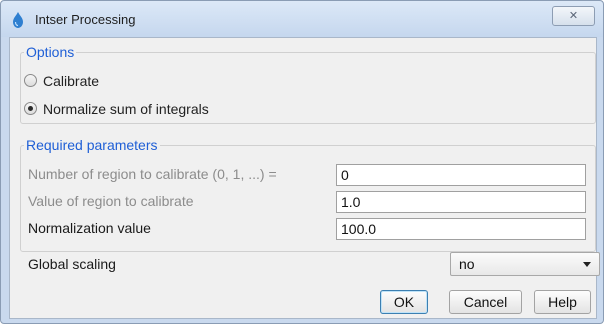  Describe the element at coordinates (461, 202) in the screenshot. I see `region-value-field: 1.0` at that location.